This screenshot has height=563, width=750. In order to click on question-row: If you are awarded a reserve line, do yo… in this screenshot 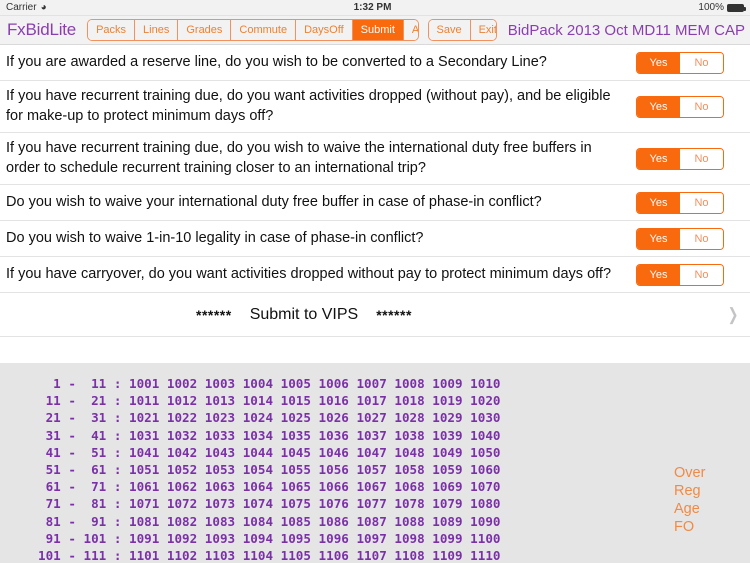, I will do `click(375, 63)`.